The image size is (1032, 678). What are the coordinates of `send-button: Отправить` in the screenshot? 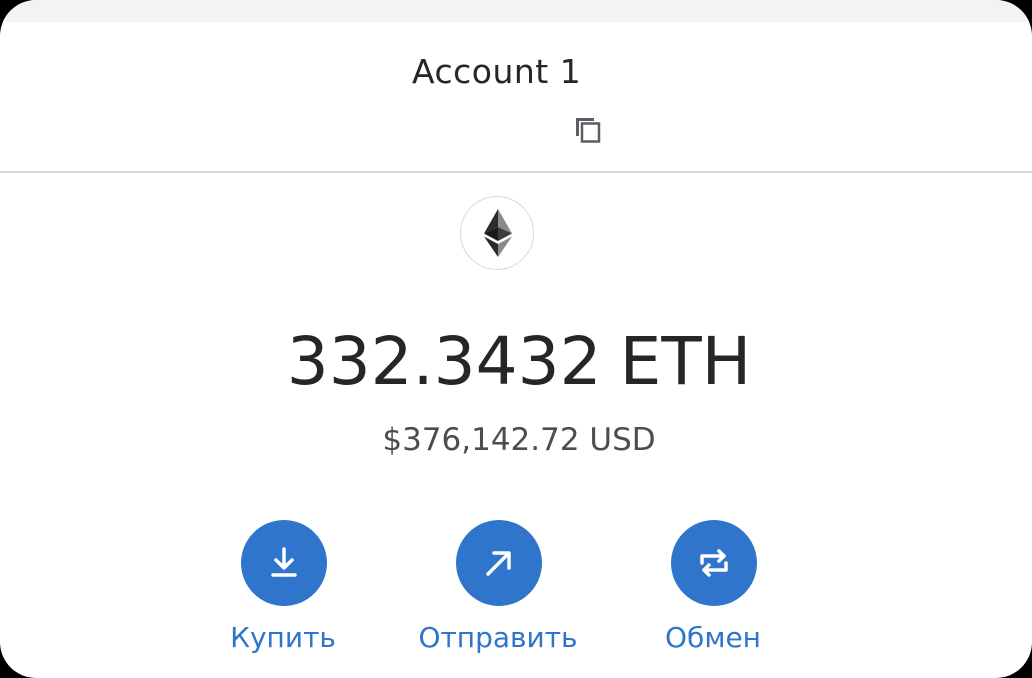 It's located at (498, 595).